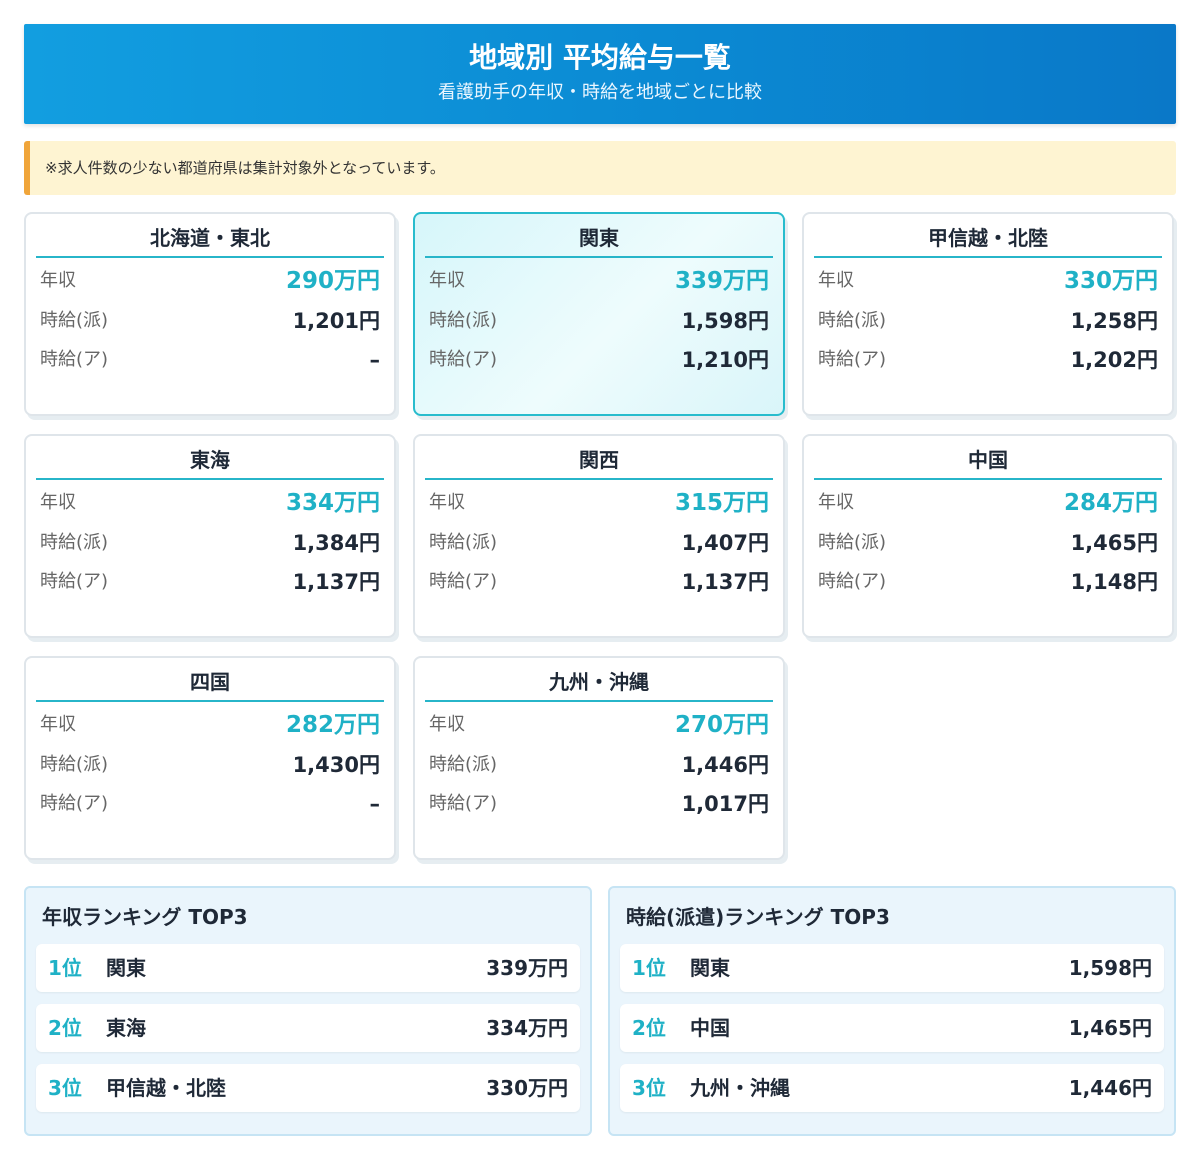  What do you see at coordinates (721, 503) in the screenshot?
I see `annual-value: 315万円` at bounding box center [721, 503].